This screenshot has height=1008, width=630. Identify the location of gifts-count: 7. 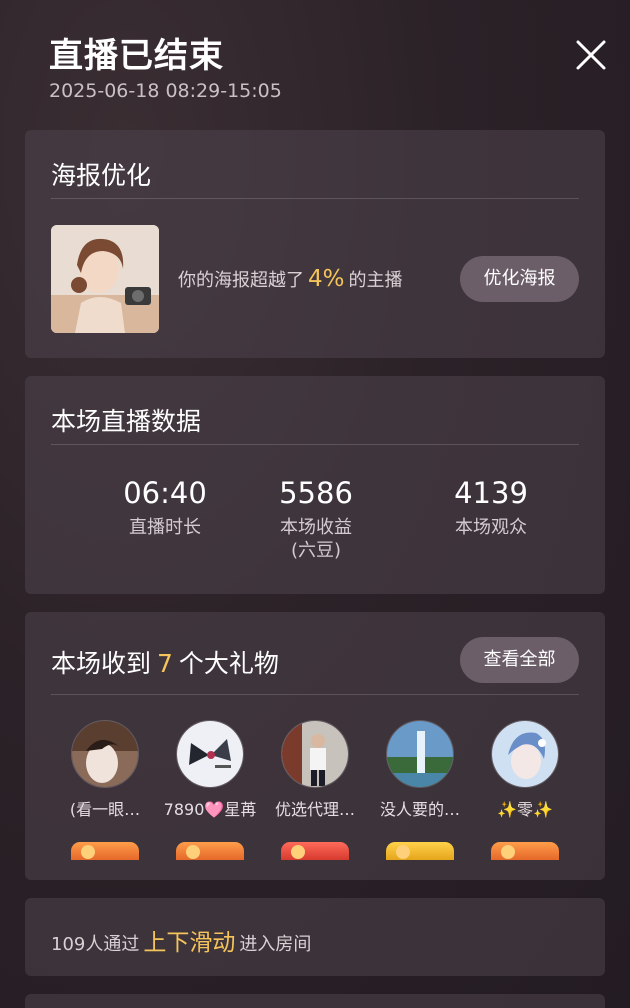
(165, 663).